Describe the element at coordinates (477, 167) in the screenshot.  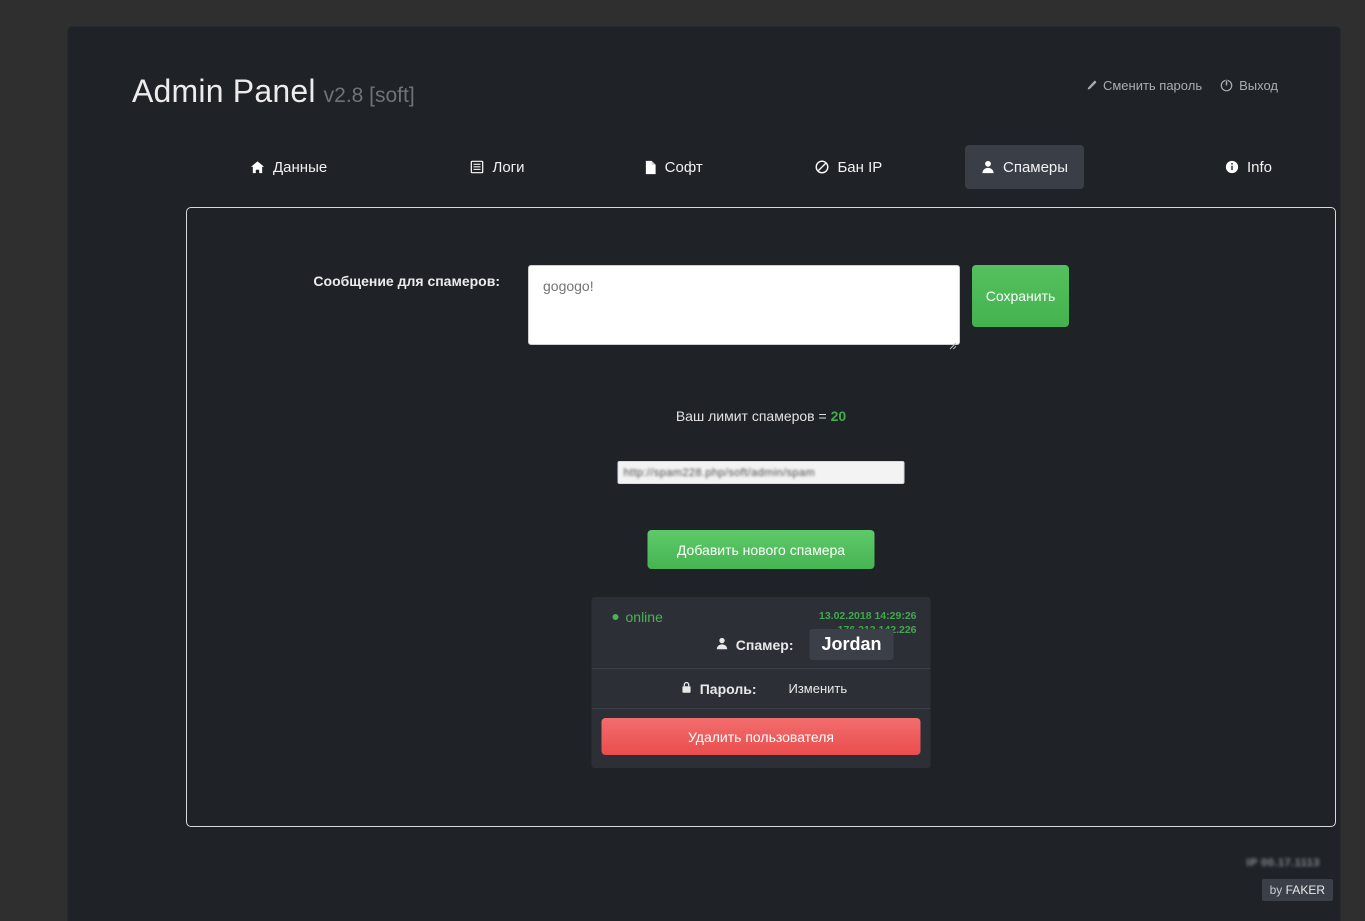
I see `list-icon` at that location.